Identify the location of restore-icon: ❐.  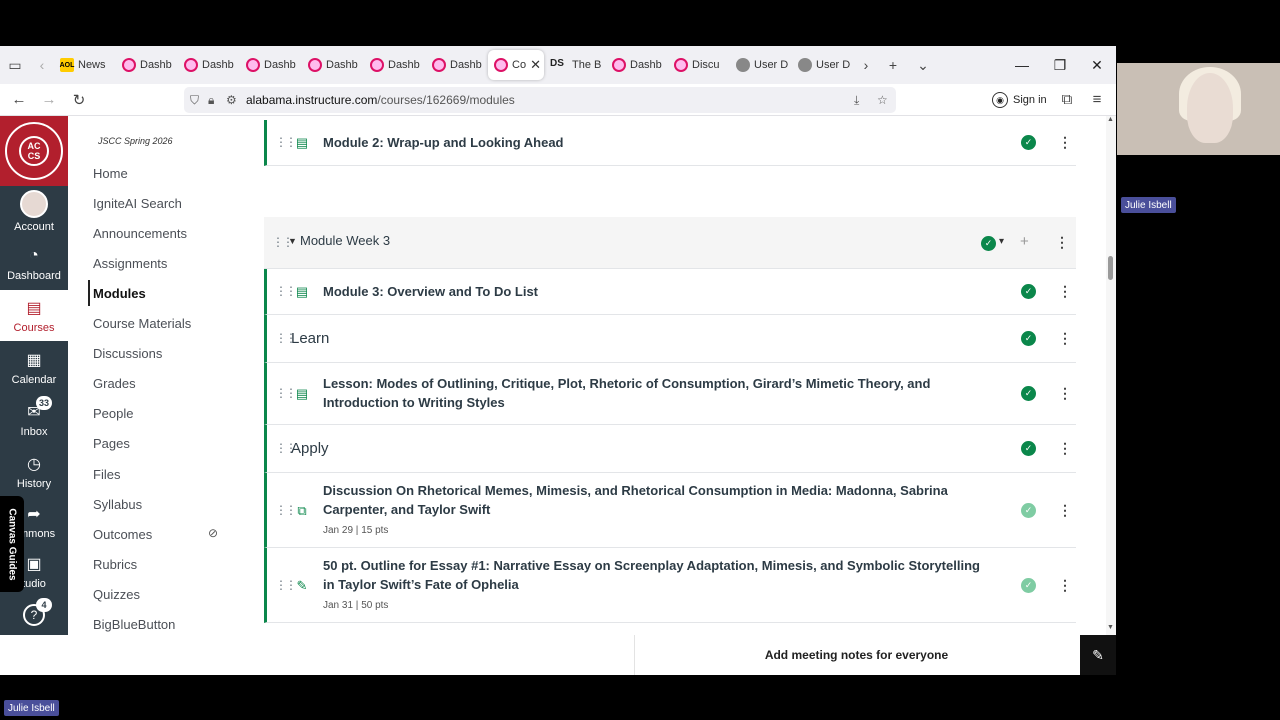
(1060, 65).